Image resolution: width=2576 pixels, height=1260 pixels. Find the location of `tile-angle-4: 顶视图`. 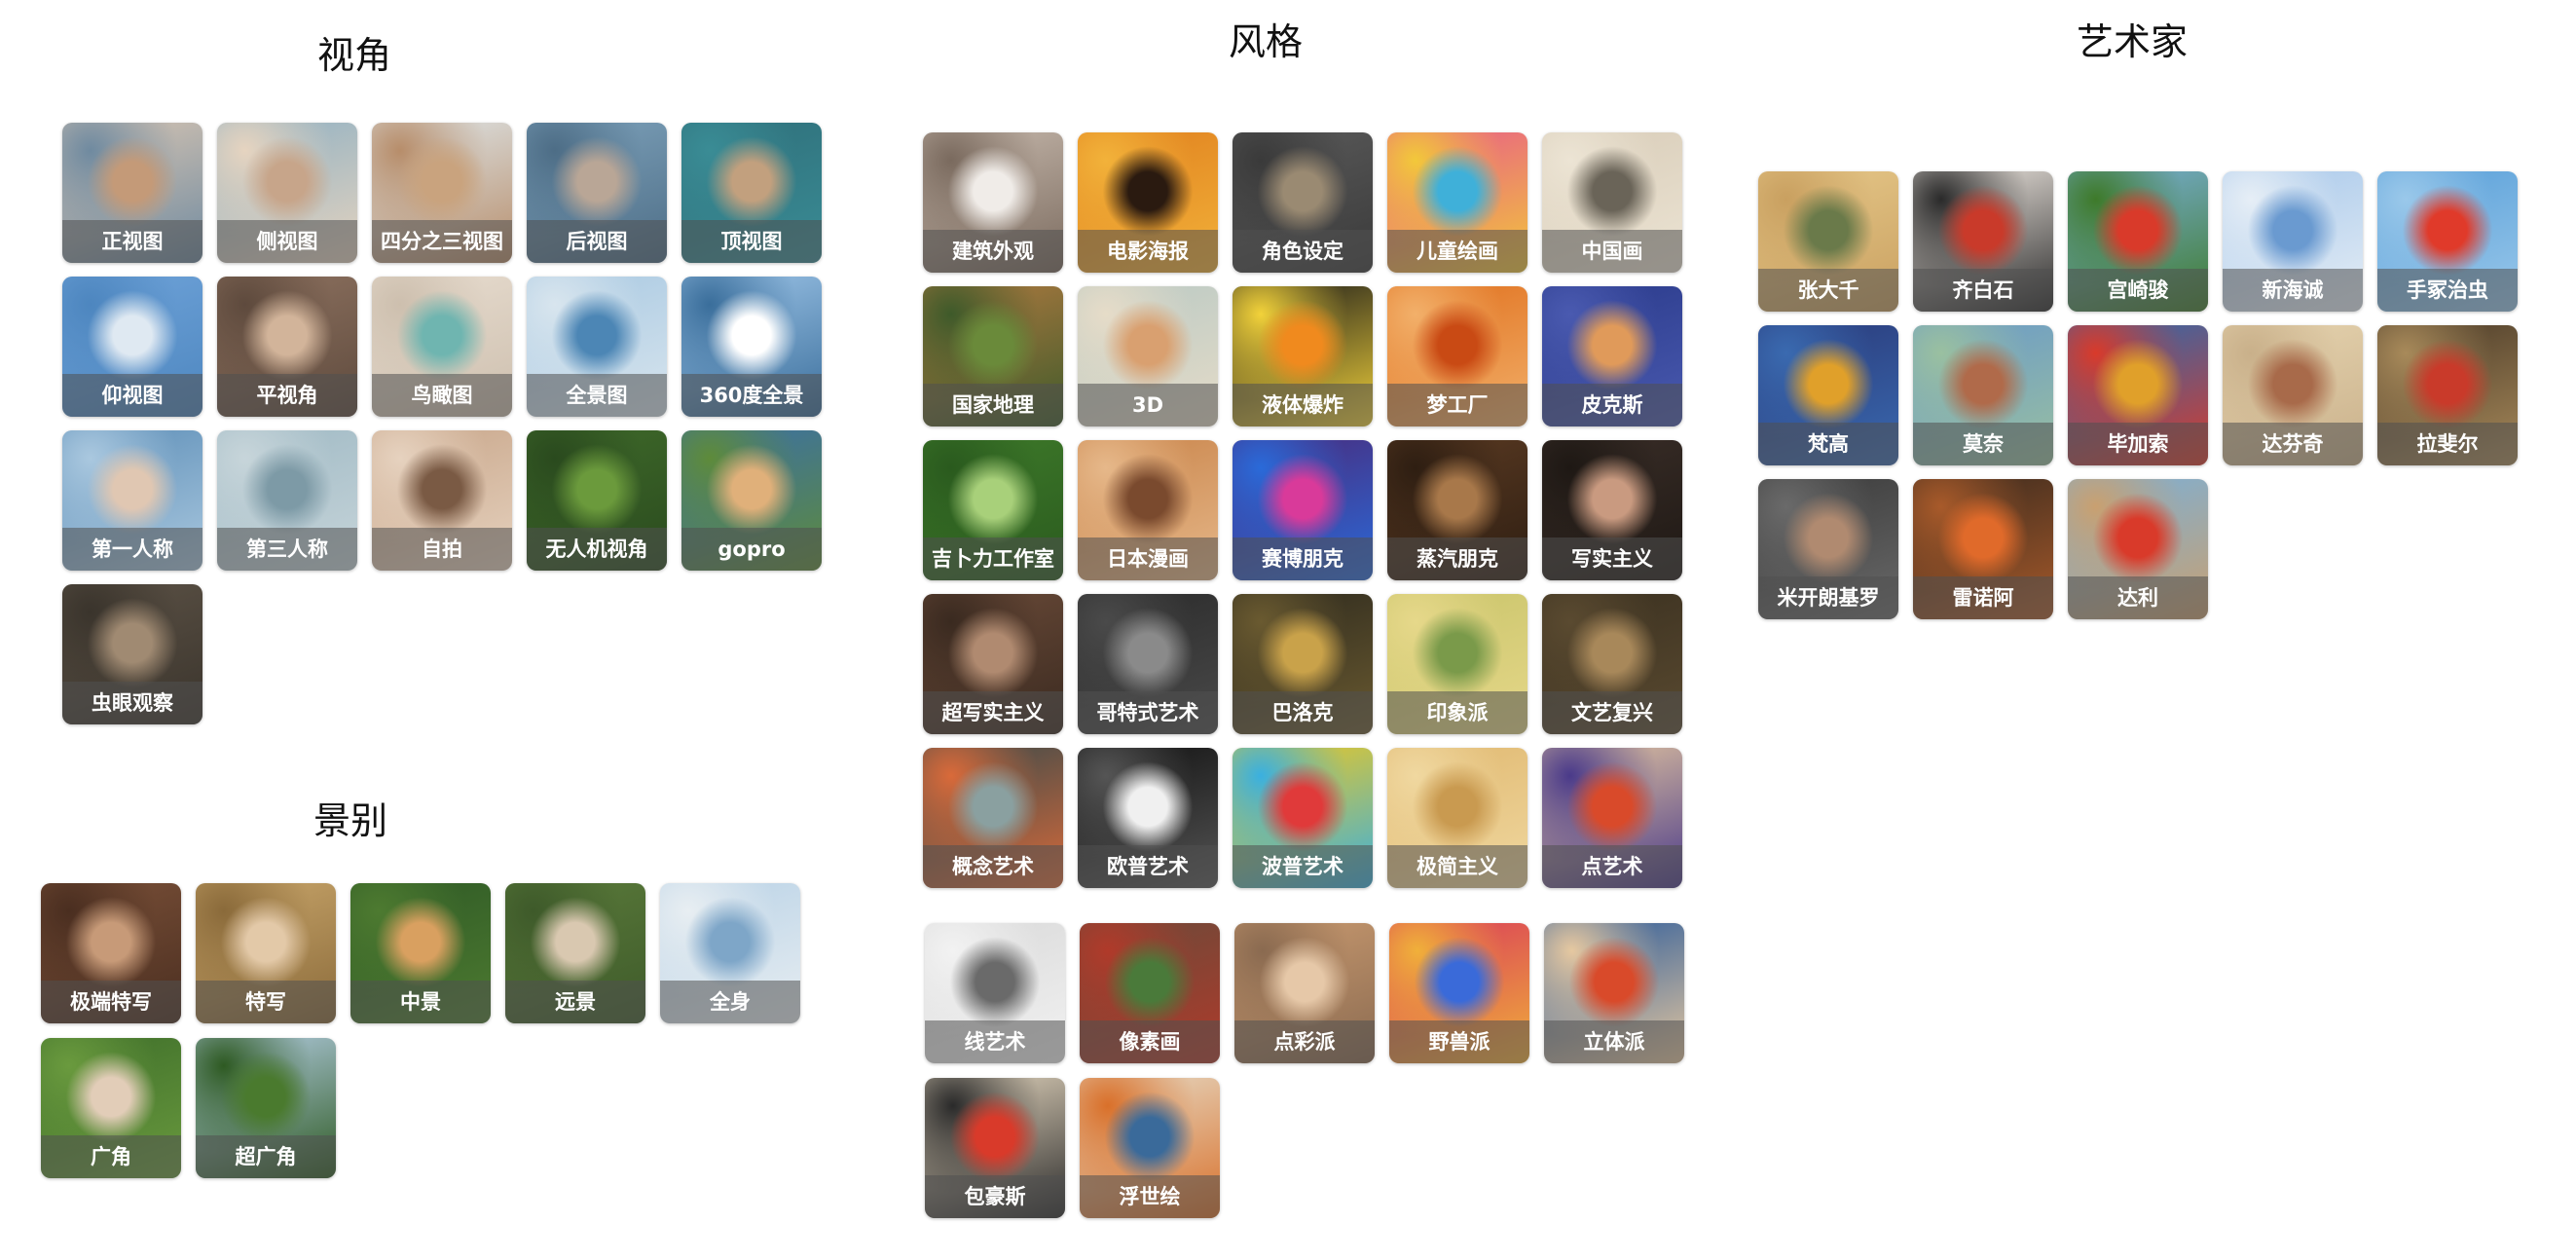

tile-angle-4: 顶视图 is located at coordinates (751, 193).